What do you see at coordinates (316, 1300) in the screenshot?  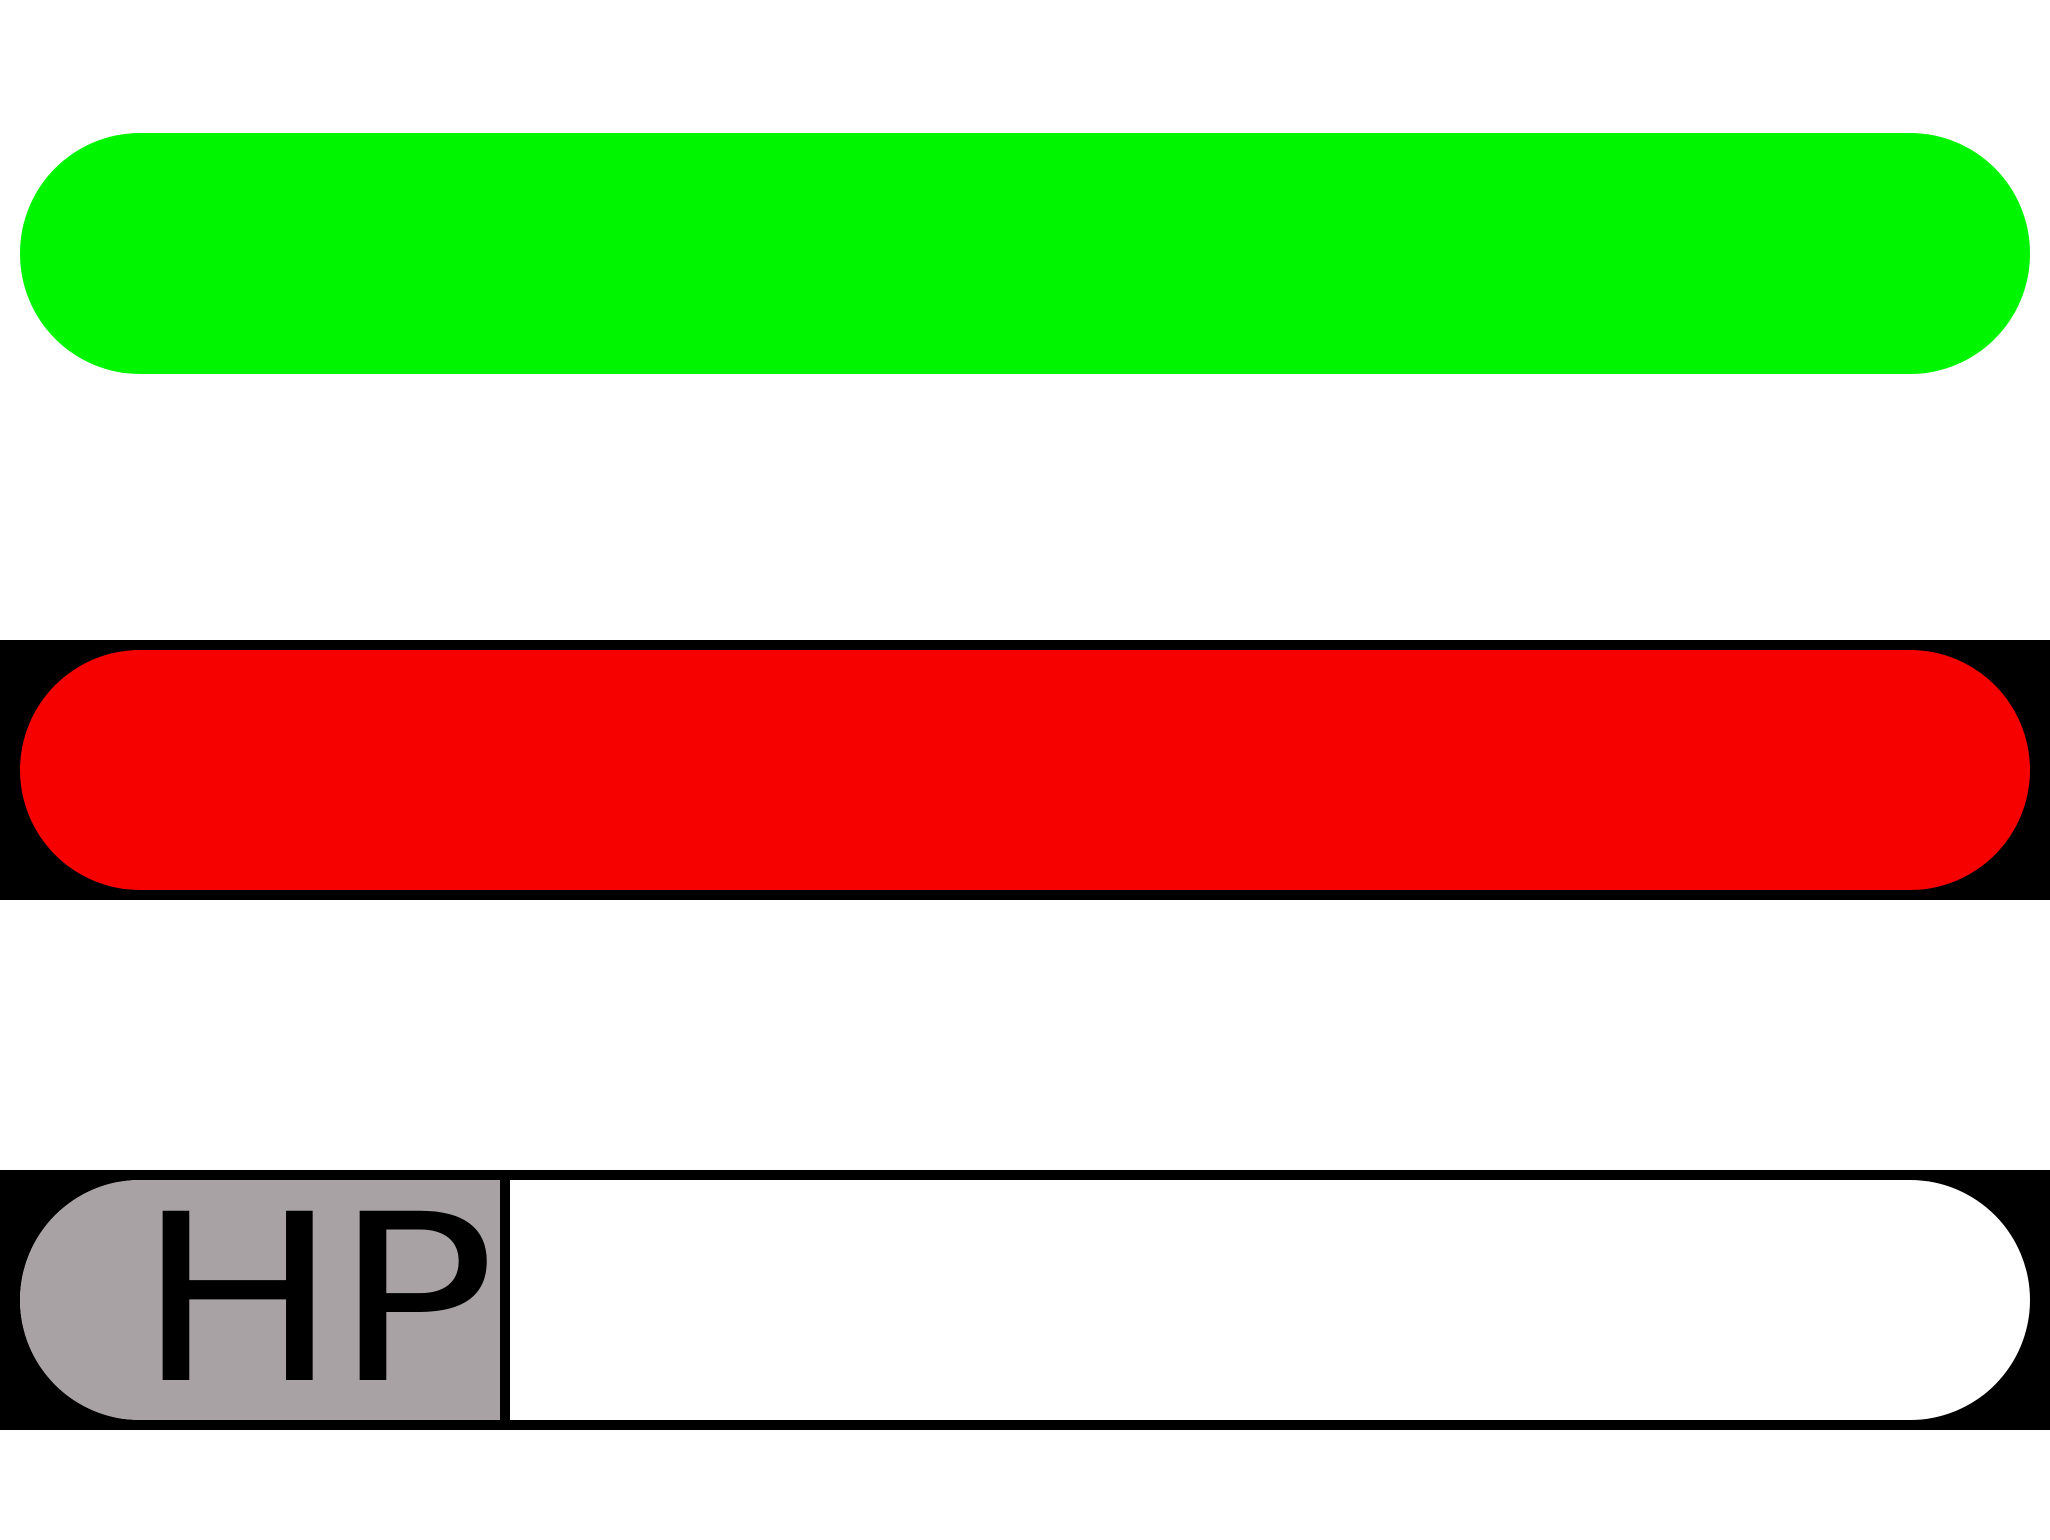 I see `hp-label: HP` at bounding box center [316, 1300].